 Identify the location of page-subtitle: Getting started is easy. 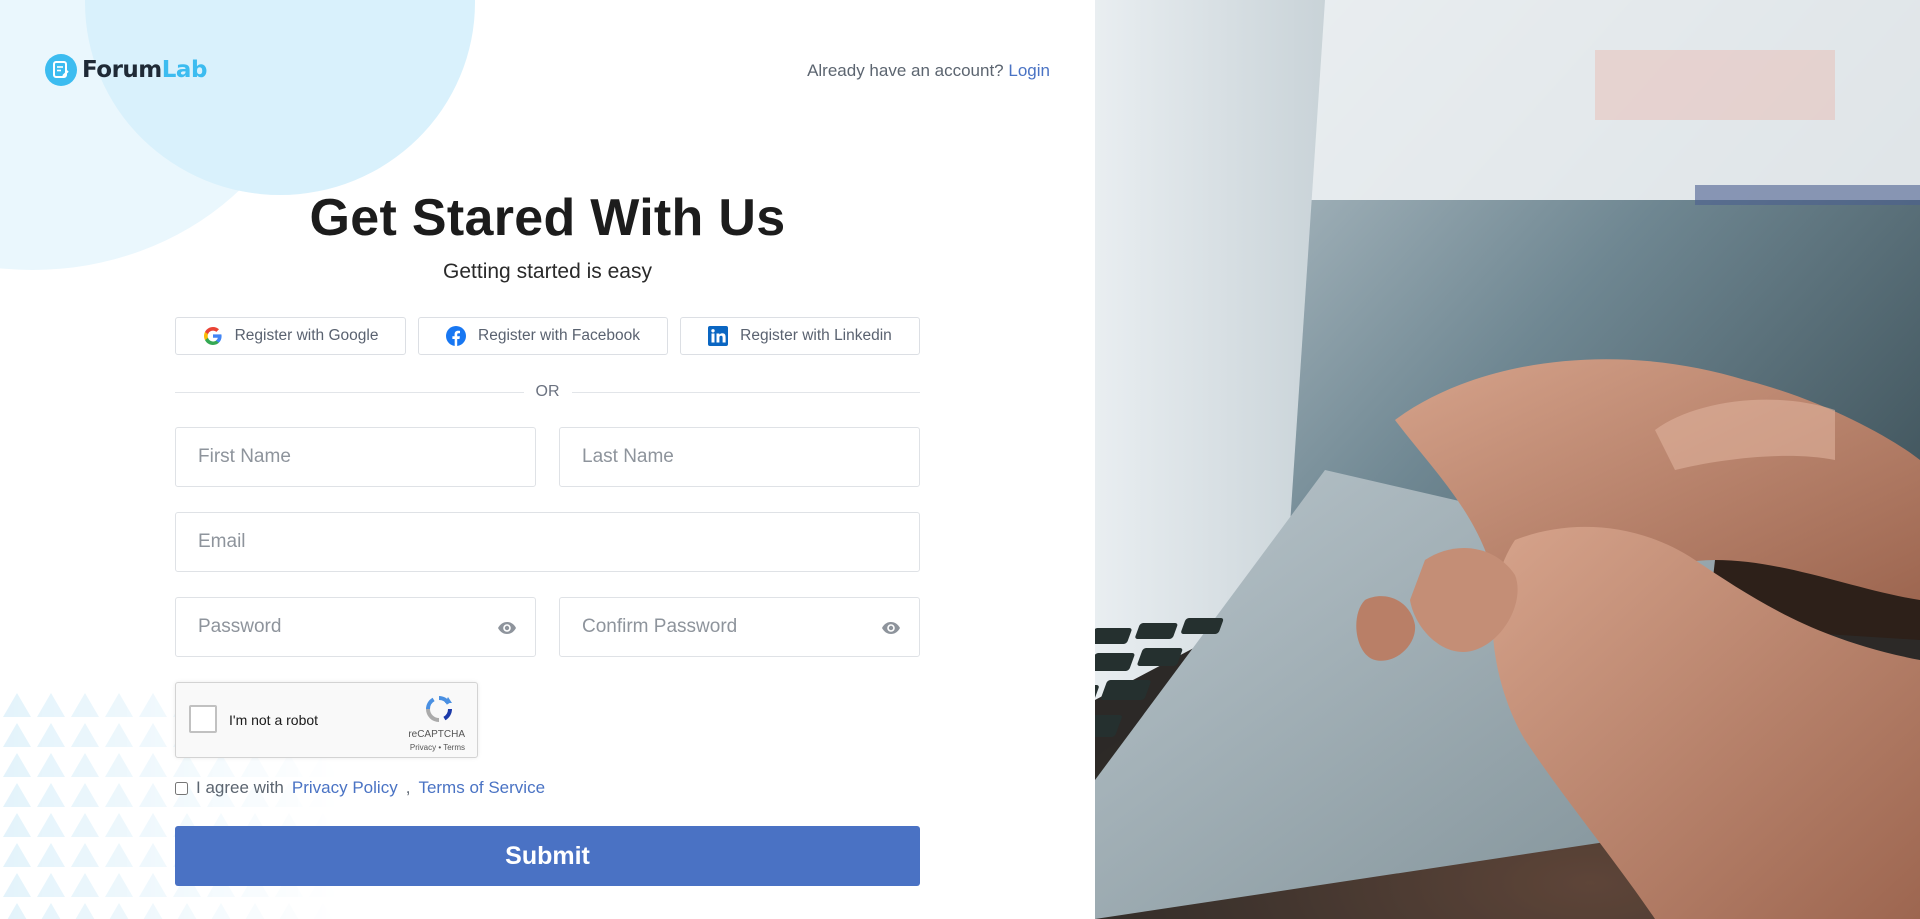
(547, 271).